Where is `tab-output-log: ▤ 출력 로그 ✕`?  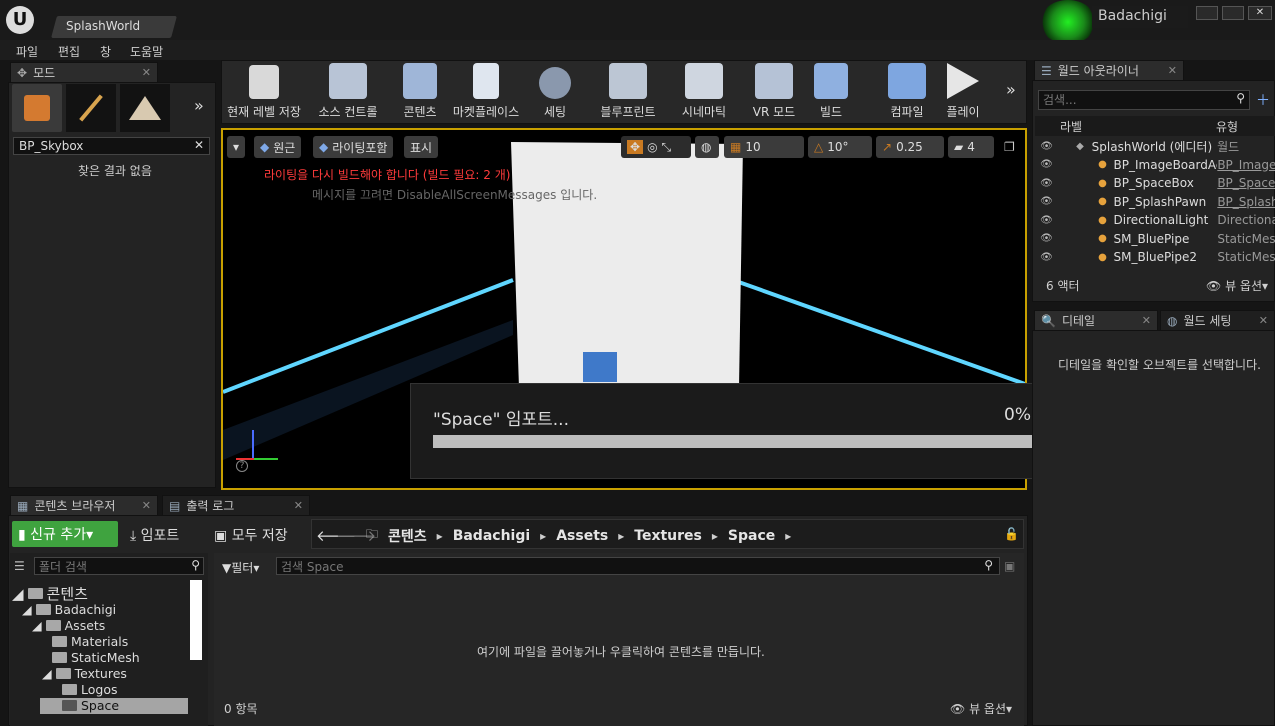
tab-output-log: ▤ 출력 로그 ✕ is located at coordinates (236, 505).